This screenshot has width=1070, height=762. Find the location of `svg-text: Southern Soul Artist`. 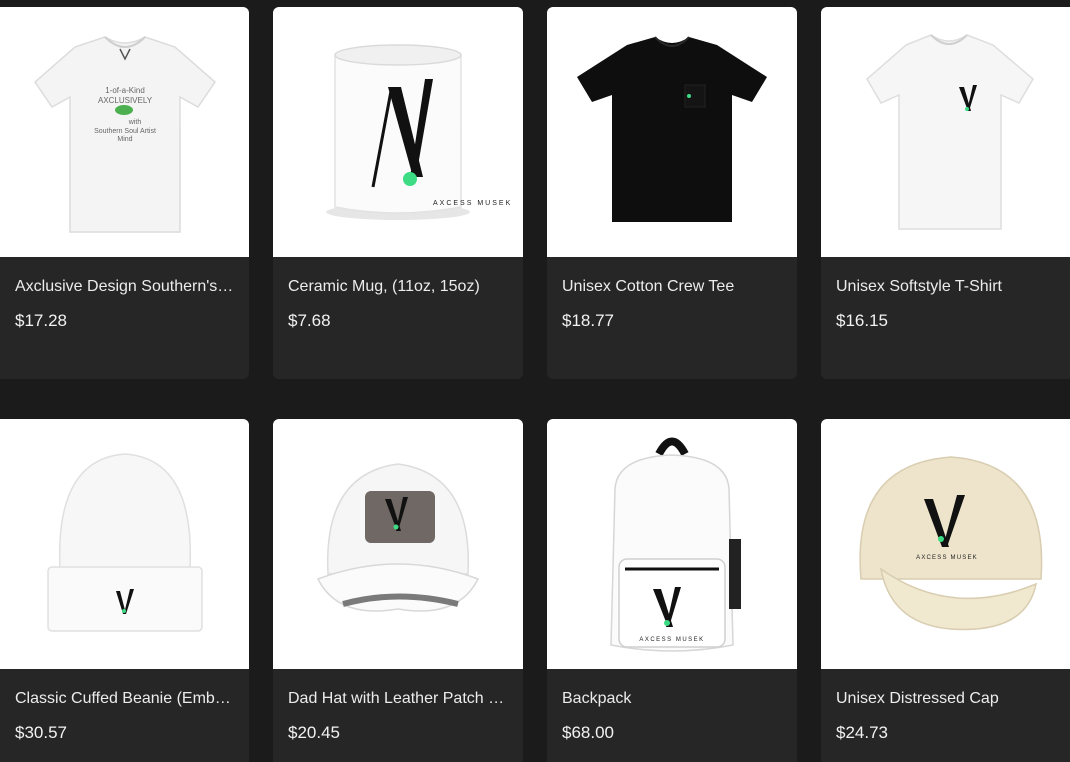

svg-text: Southern Soul Artist is located at coordinates (125, 131).